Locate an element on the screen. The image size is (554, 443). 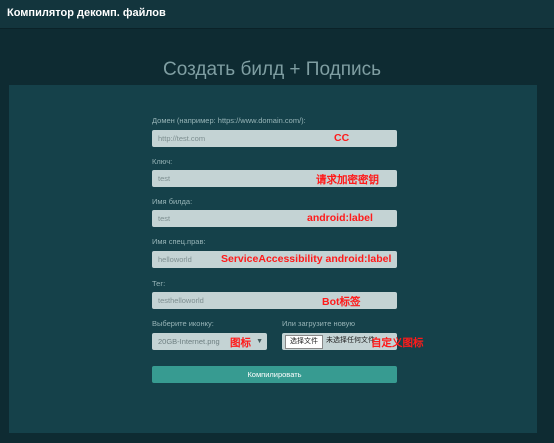
file-status: 未选择任何文件 is located at coordinates (350, 340).